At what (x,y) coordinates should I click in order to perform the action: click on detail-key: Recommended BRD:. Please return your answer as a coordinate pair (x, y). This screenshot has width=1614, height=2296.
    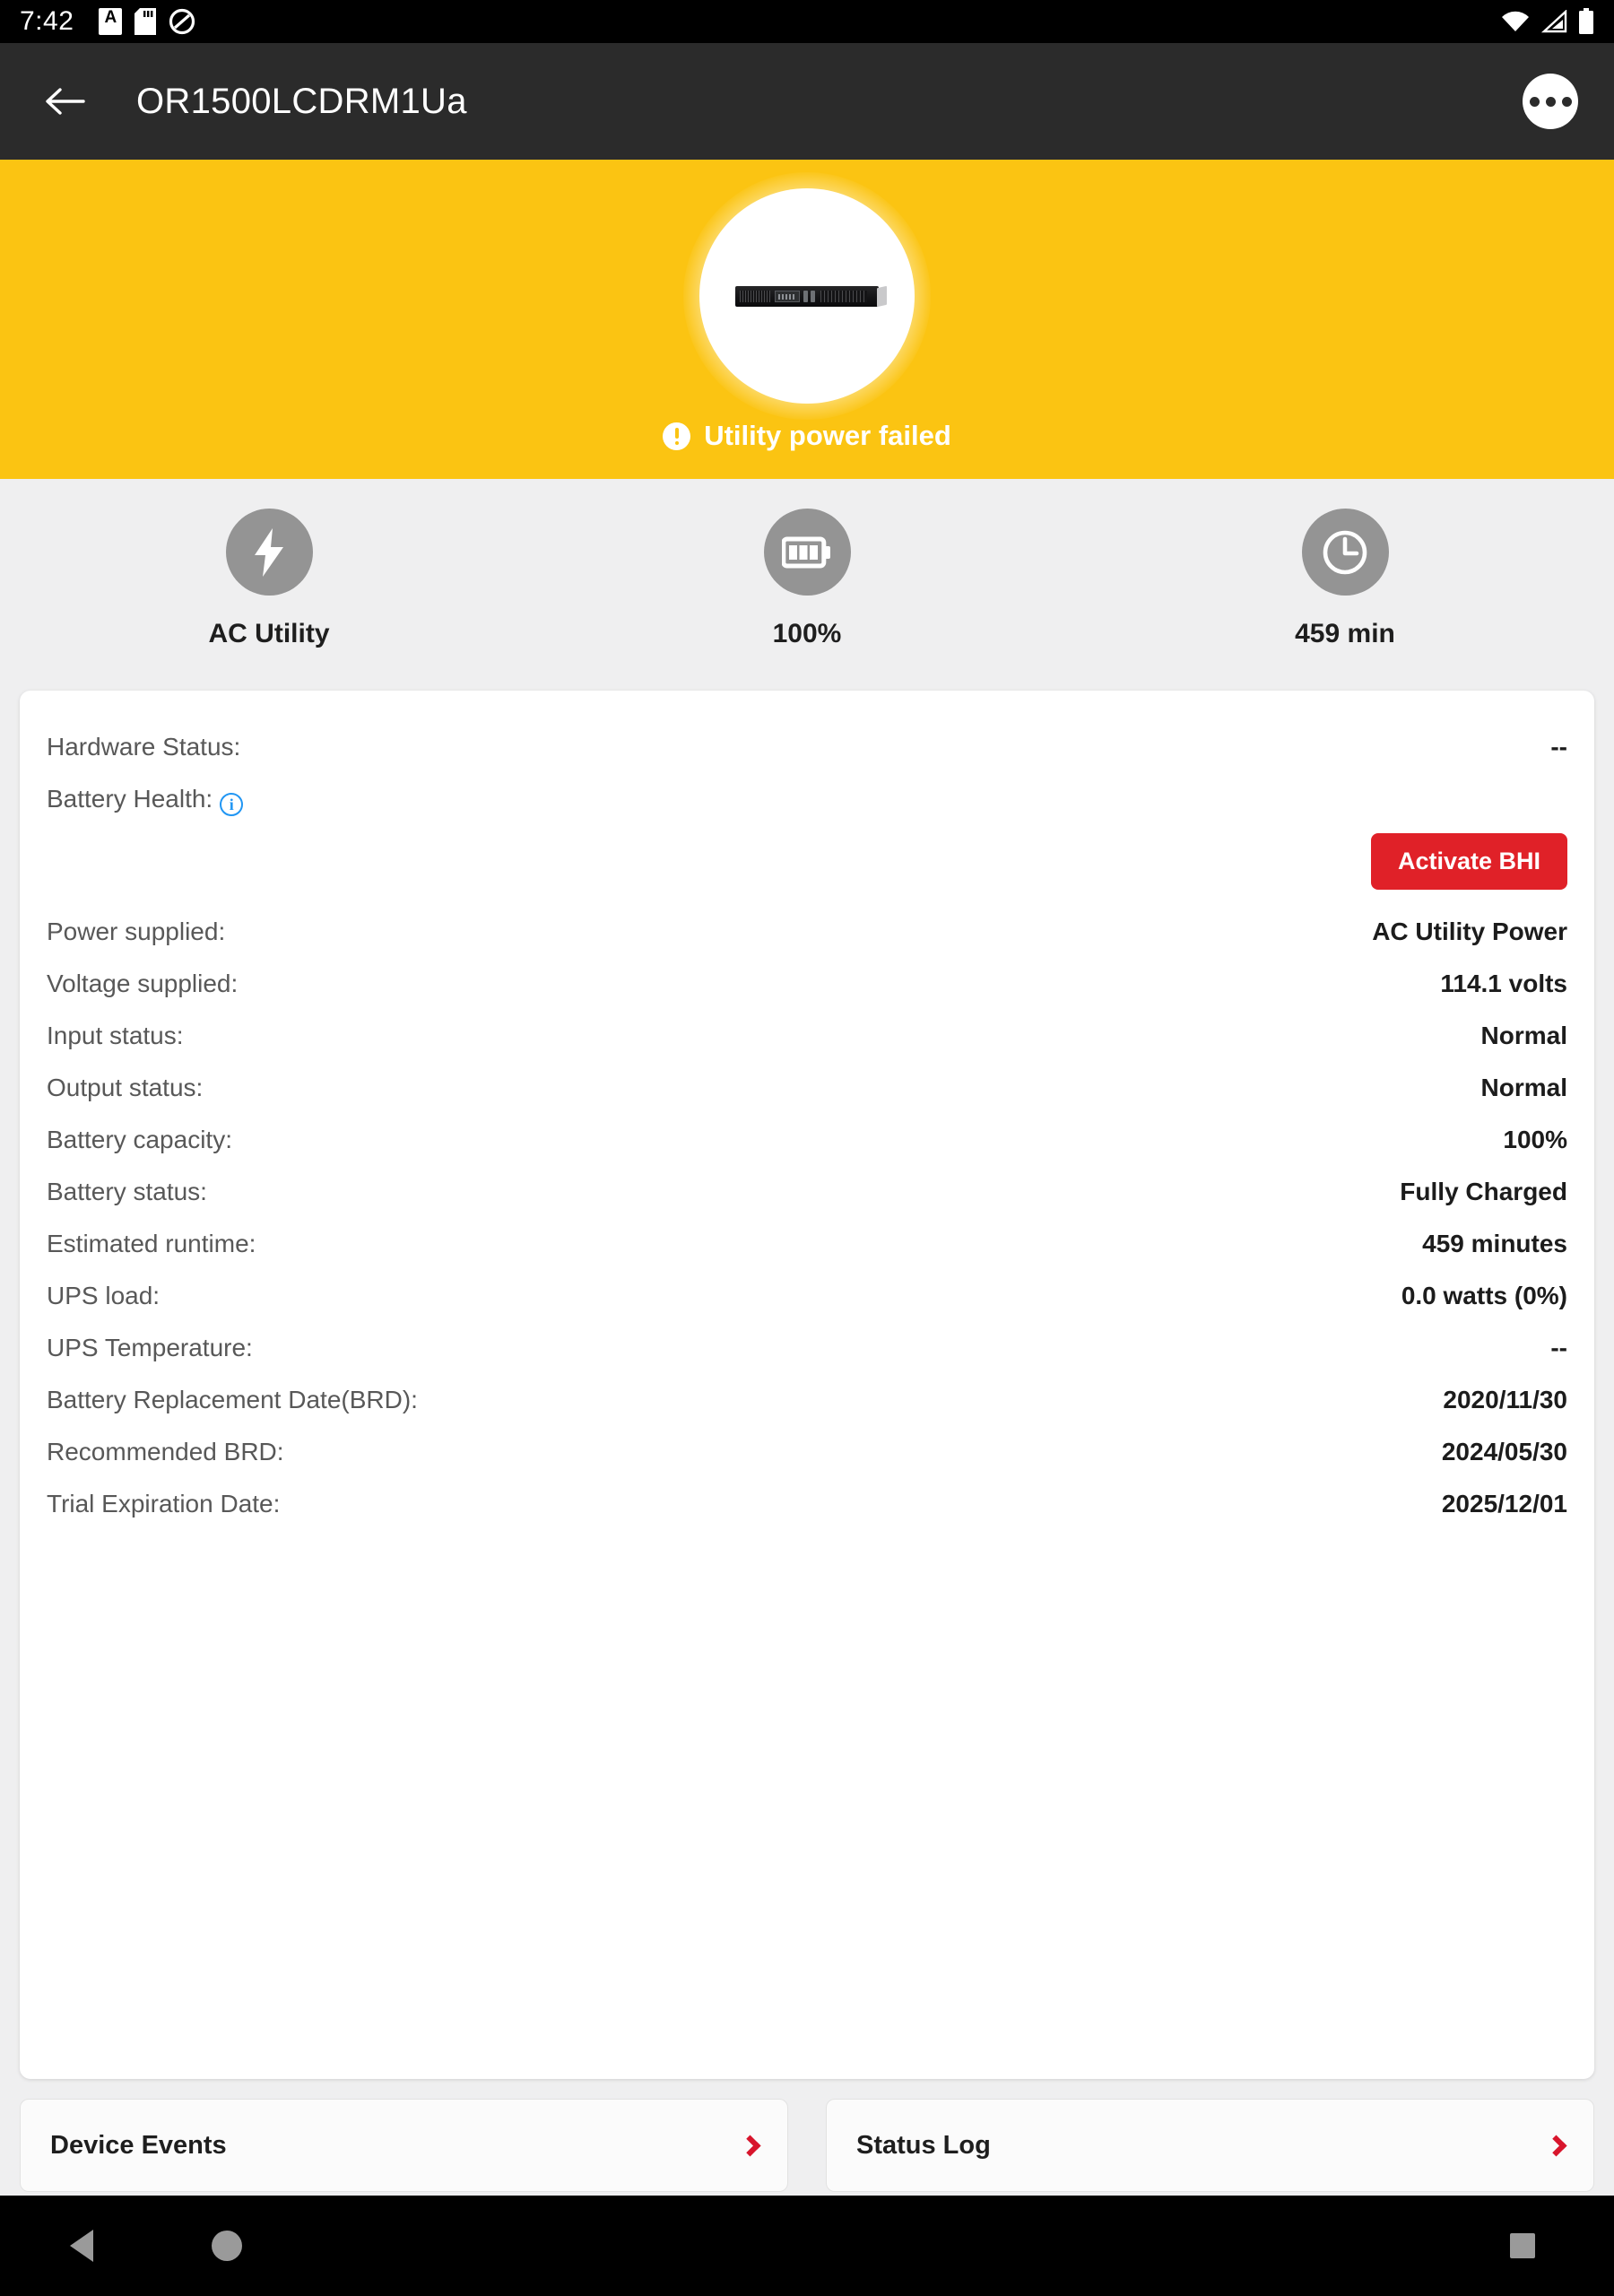
    Looking at the image, I should click on (165, 1451).